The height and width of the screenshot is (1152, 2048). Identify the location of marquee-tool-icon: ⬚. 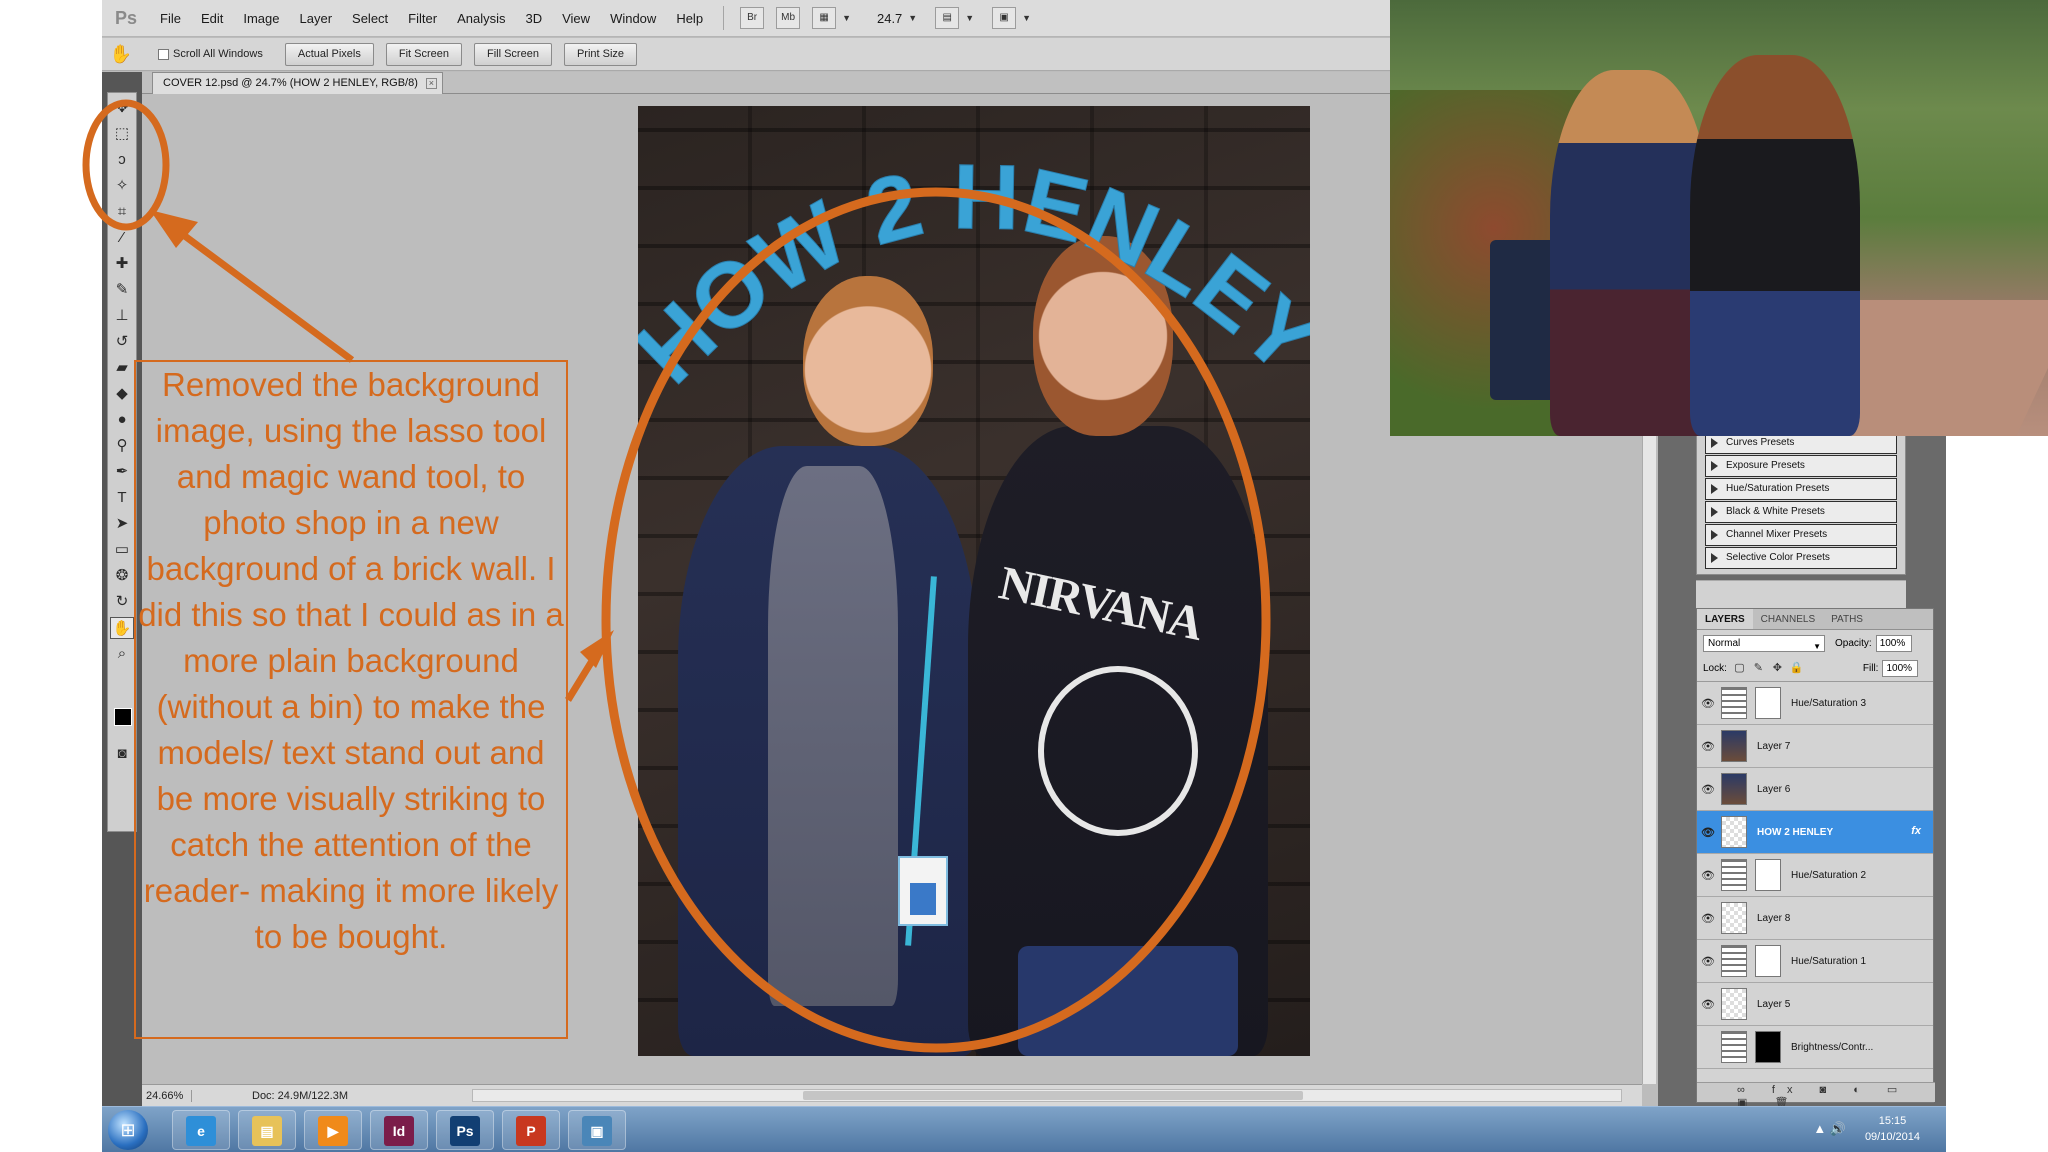
(122, 134).